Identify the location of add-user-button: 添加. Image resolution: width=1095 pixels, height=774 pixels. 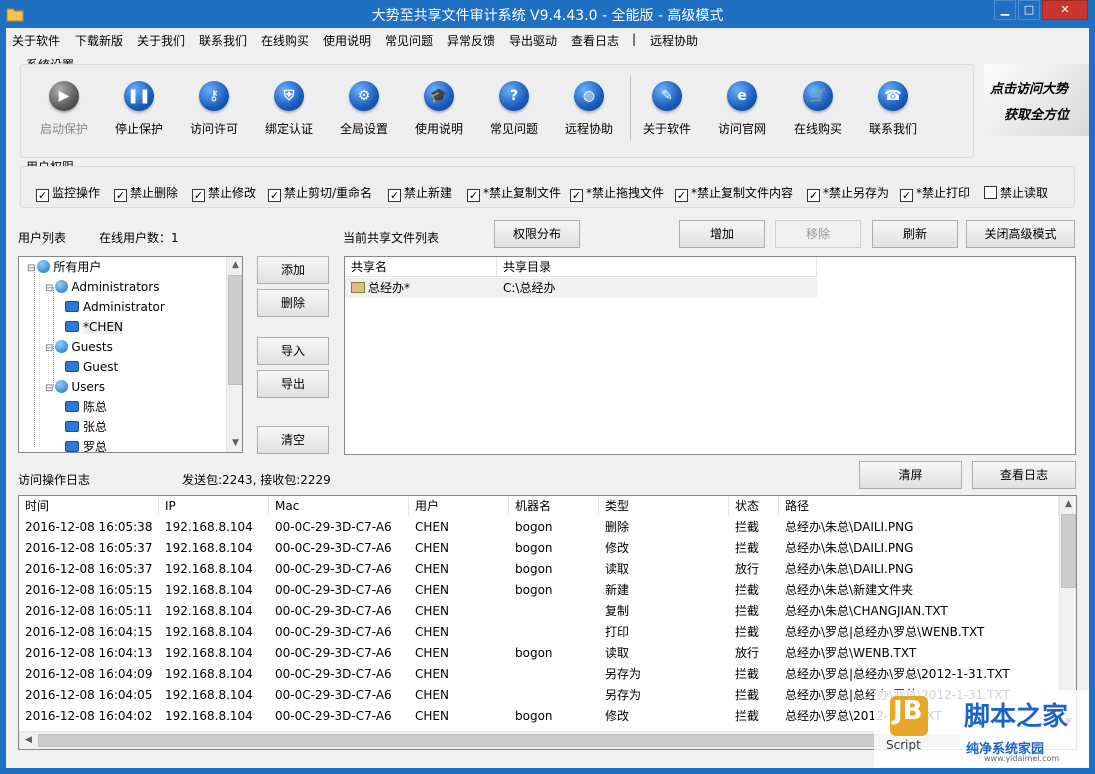
(293, 270).